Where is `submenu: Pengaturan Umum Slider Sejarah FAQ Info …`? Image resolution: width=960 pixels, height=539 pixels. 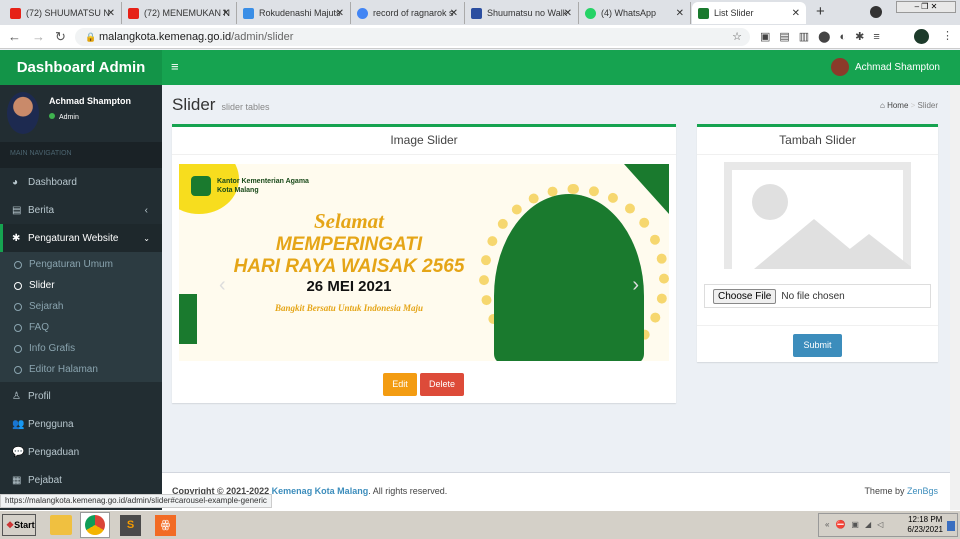 submenu: Pengaturan Umum Slider Sejarah FAQ Info … is located at coordinates (81, 317).